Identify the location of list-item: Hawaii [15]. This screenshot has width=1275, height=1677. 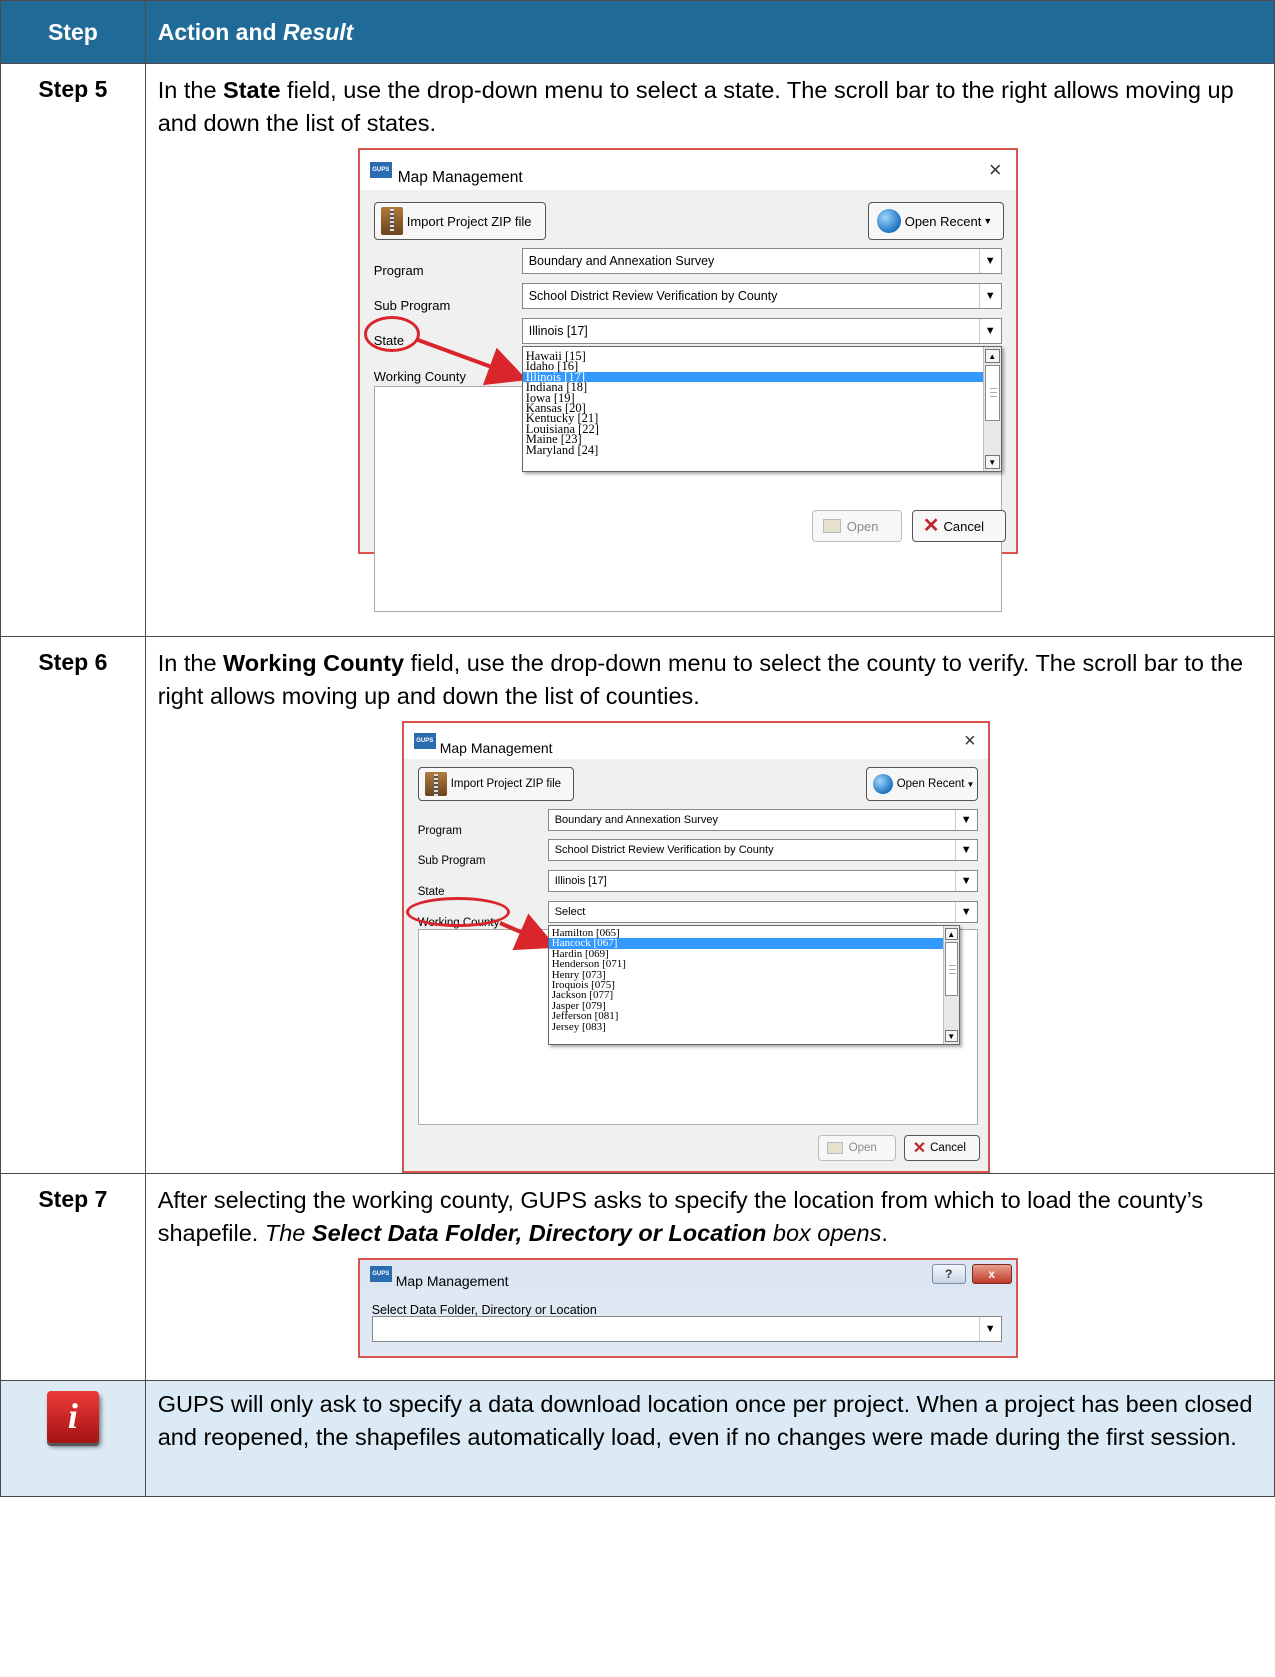
(762, 356).